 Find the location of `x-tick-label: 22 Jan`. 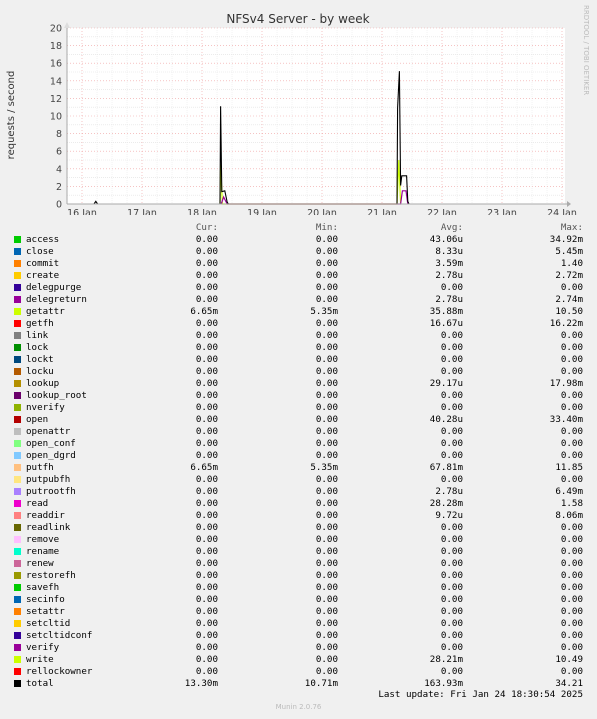

x-tick-label: 22 Jan is located at coordinates (442, 211).